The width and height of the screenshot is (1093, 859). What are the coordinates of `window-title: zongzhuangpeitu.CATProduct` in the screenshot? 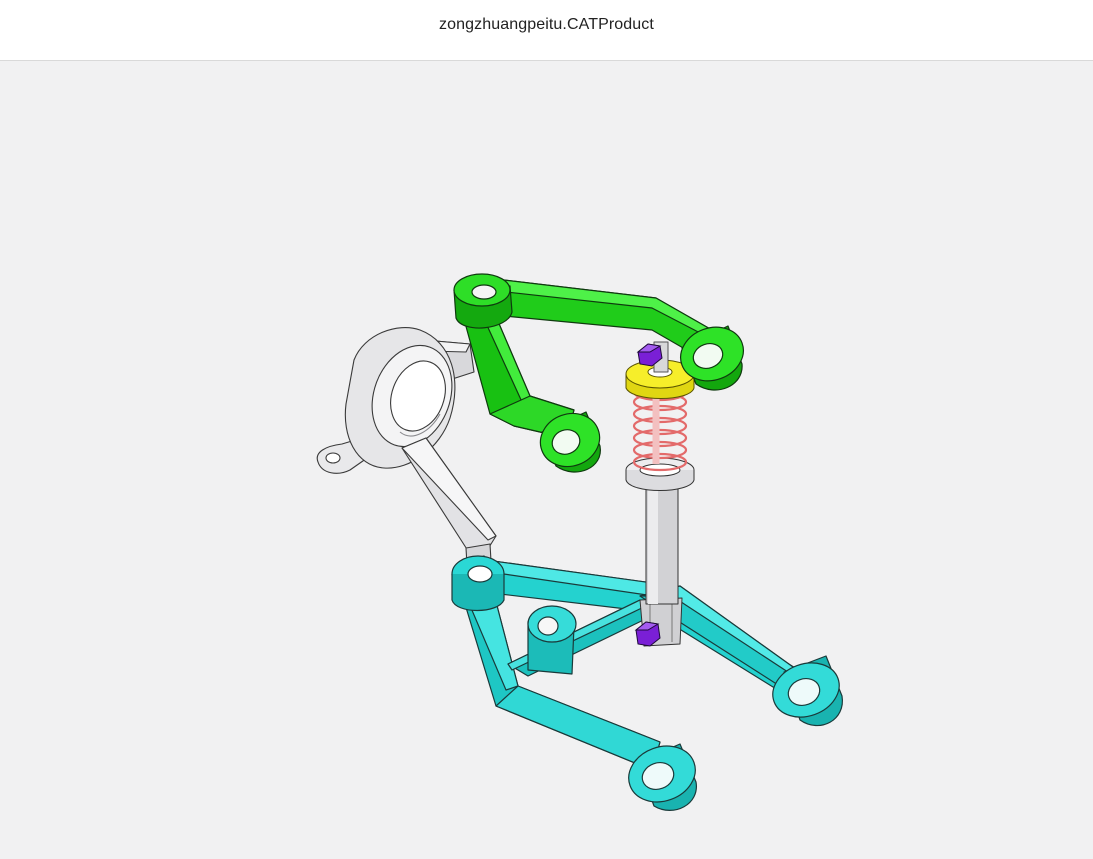 It's located at (546, 24).